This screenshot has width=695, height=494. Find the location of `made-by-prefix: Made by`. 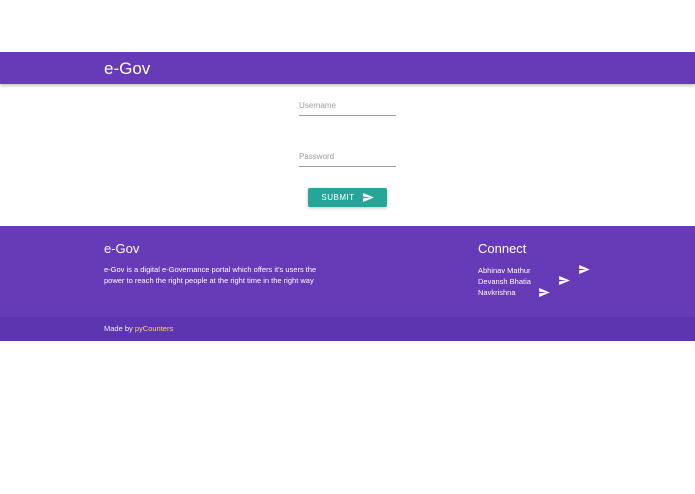

made-by-prefix: Made by is located at coordinates (118, 328).